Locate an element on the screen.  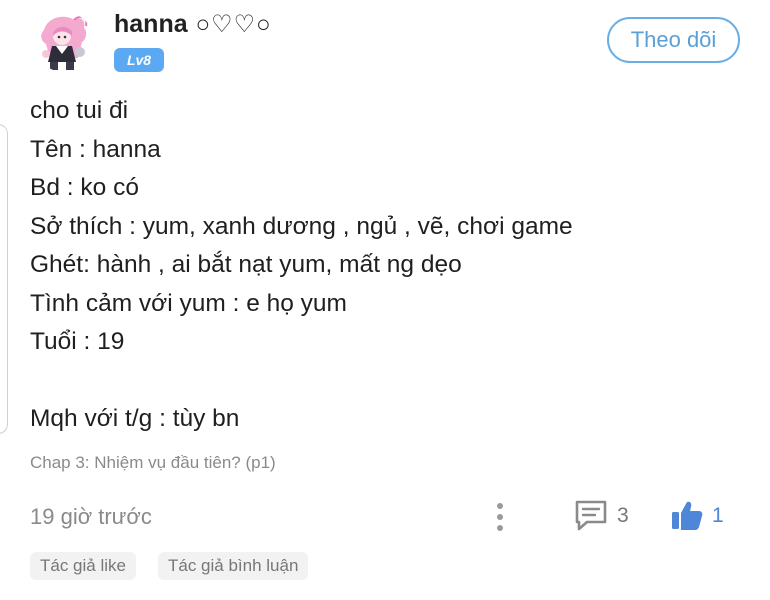
comment-line: Tình cảm với yum : e họ yum is located at coordinates (188, 303).